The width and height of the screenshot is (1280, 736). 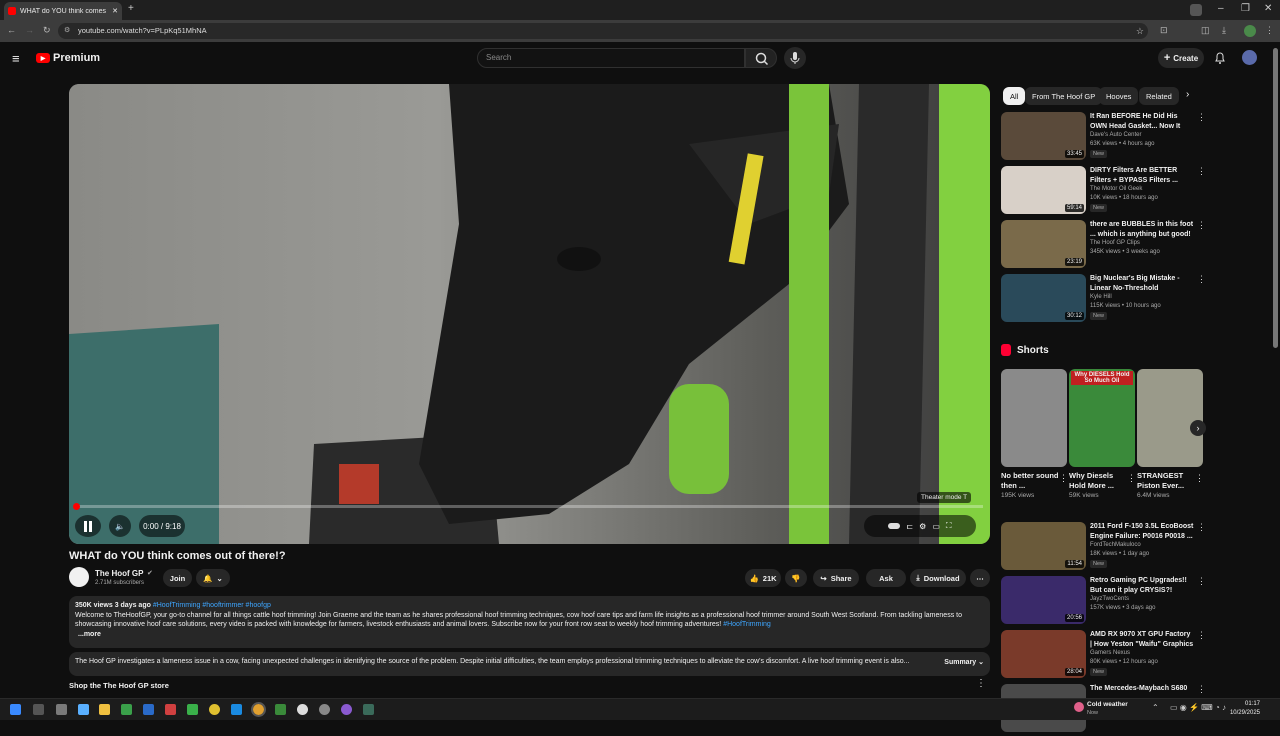 What do you see at coordinates (1198, 428) in the screenshot?
I see `shorts-next-icon: ›` at bounding box center [1198, 428].